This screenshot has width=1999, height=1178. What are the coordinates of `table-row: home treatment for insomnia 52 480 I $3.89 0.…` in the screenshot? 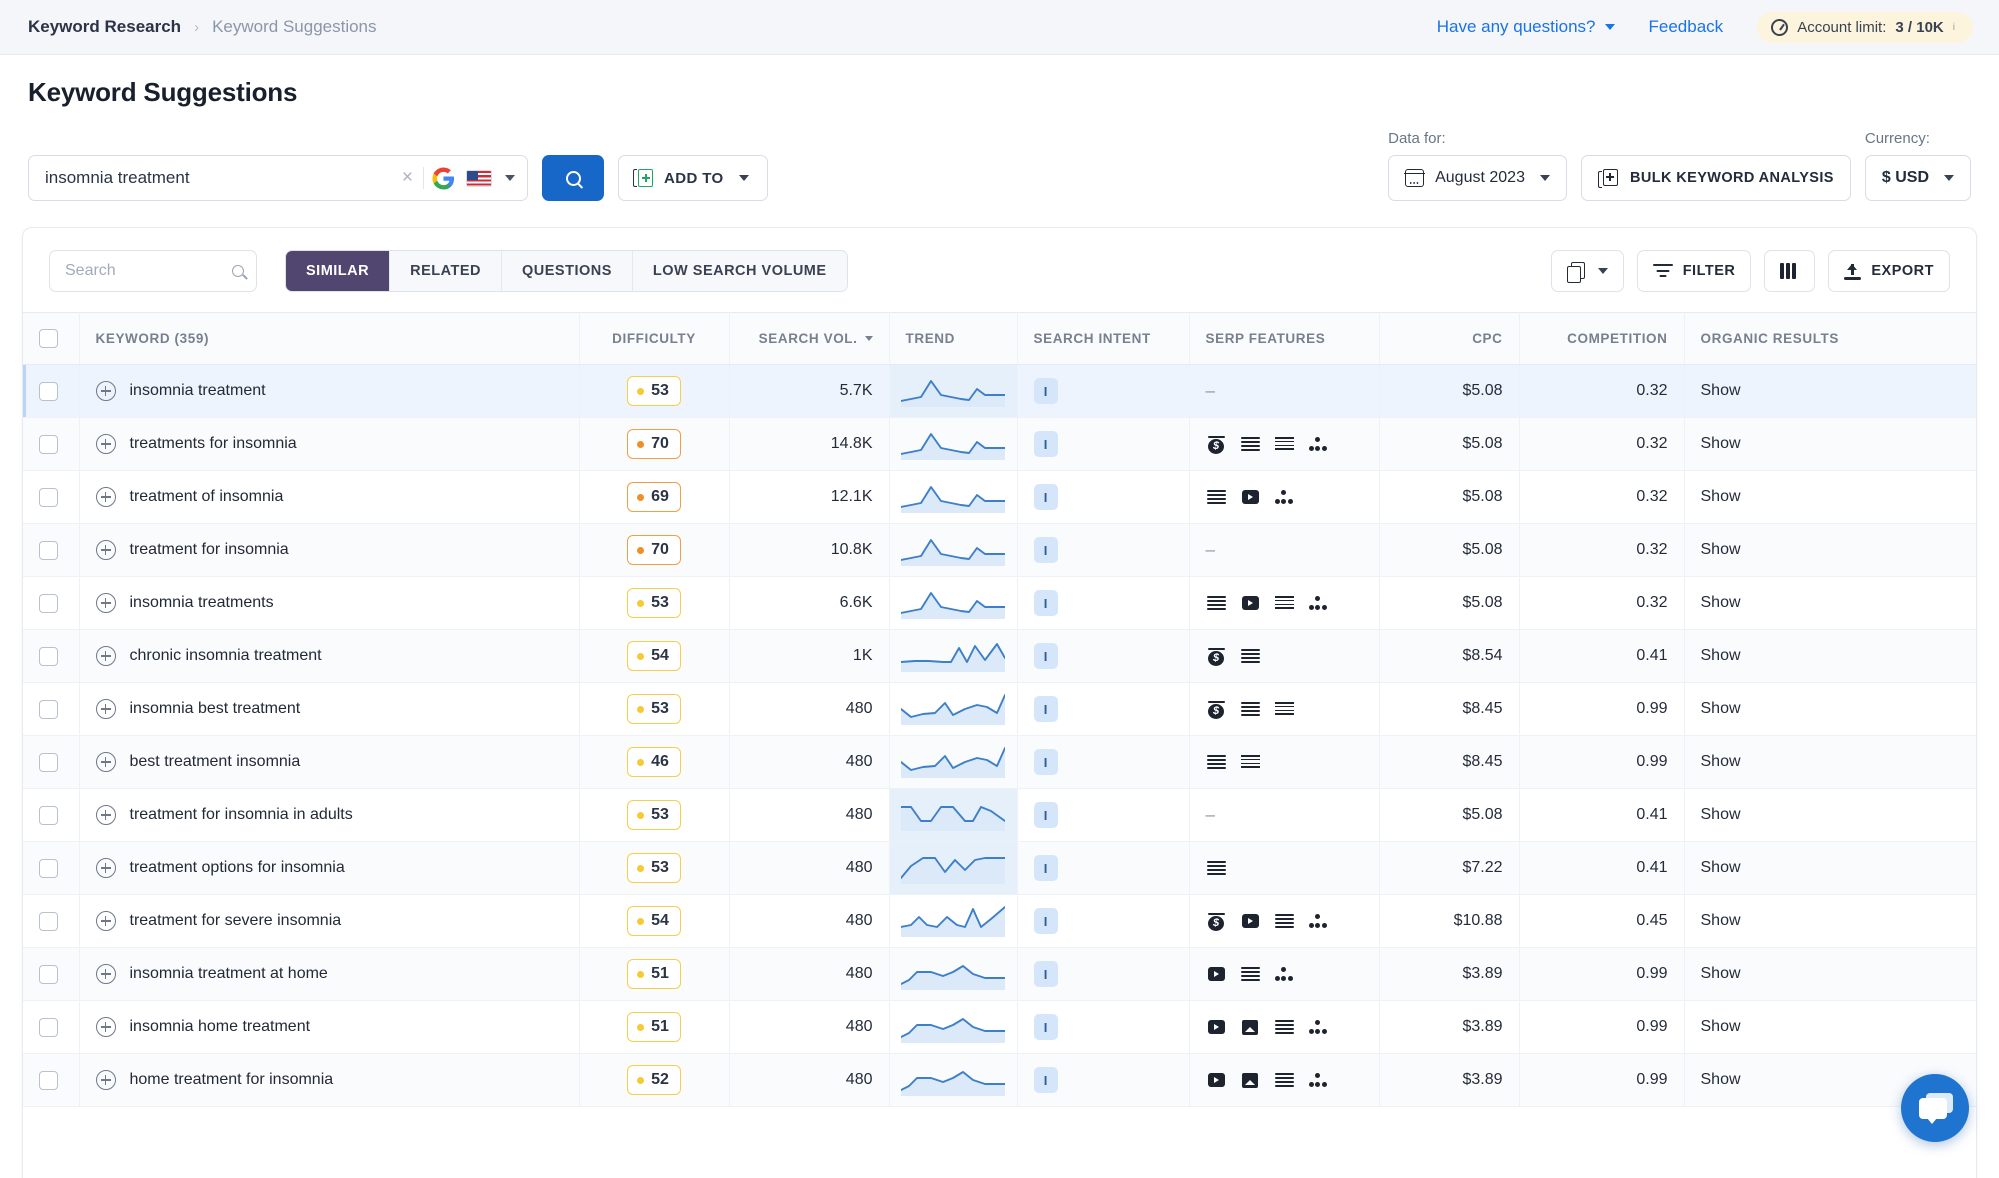 It's located at (999, 1080).